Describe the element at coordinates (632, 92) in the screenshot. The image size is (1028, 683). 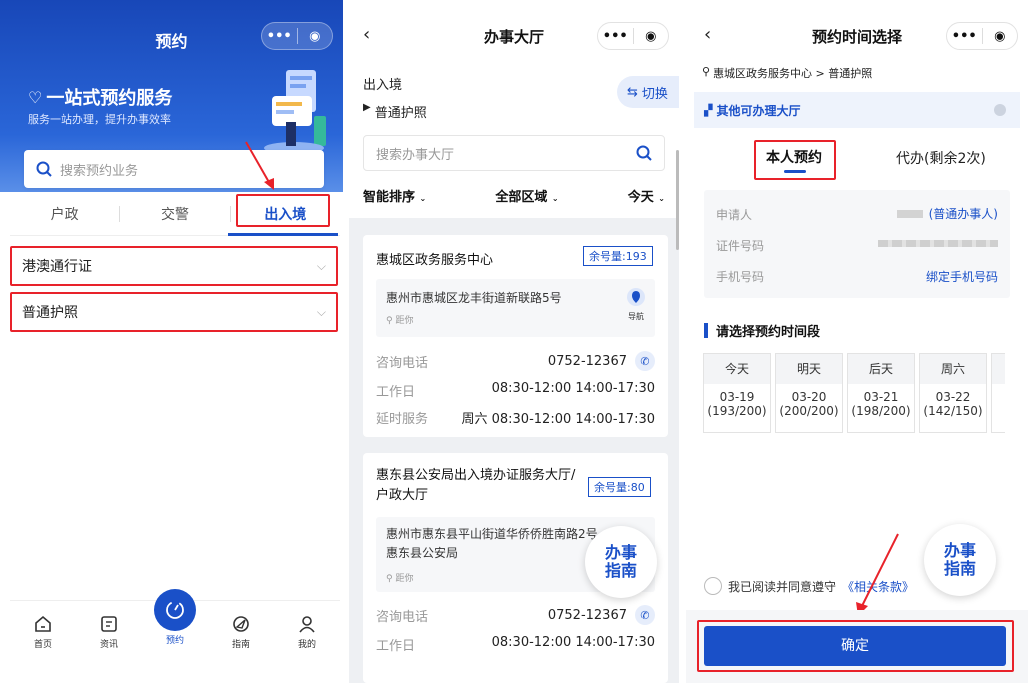
I see `switch-icon: ⇆` at that location.